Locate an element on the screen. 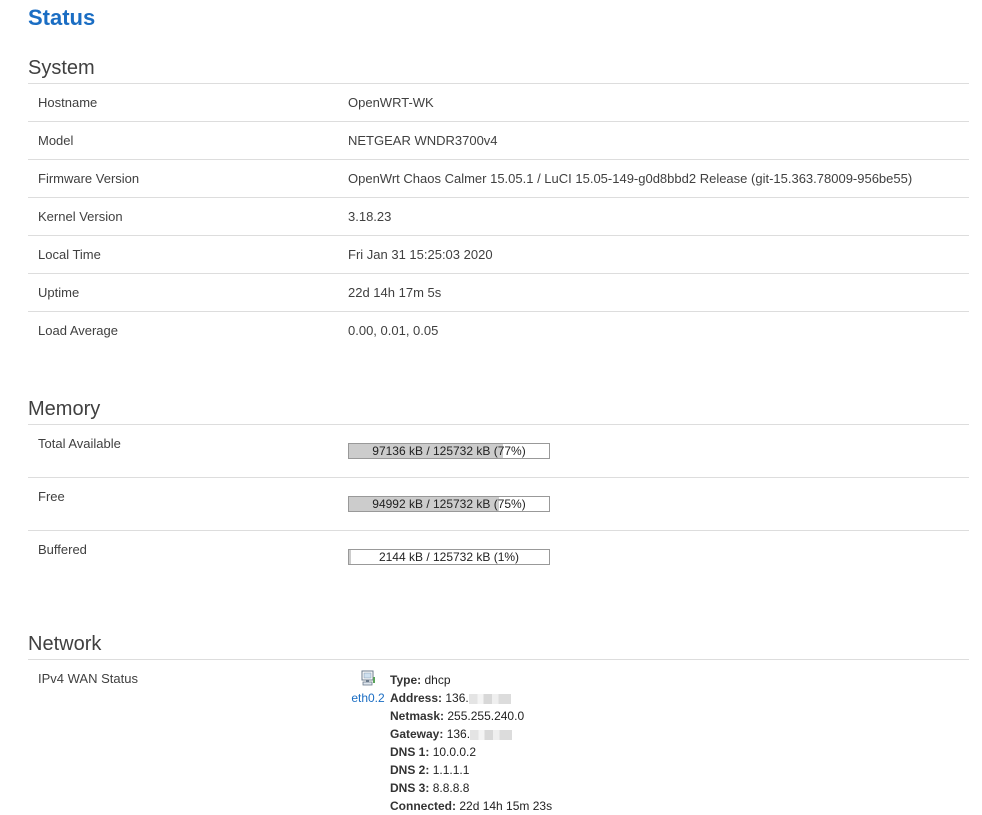 The image size is (982, 815). hostname-value: OpenWRT-WK is located at coordinates (658, 103).